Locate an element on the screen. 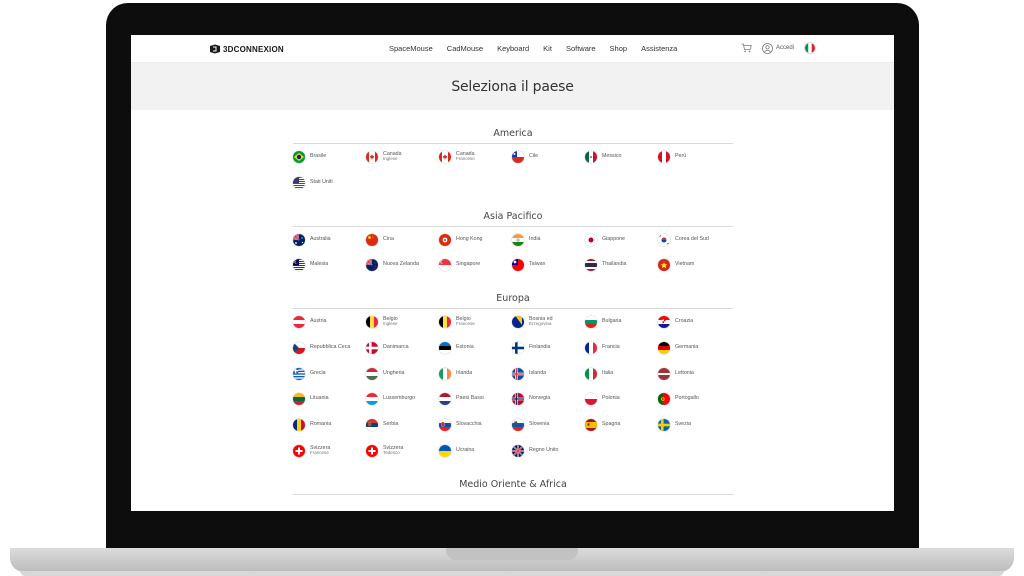  flag-ua-icon is located at coordinates (445, 451).